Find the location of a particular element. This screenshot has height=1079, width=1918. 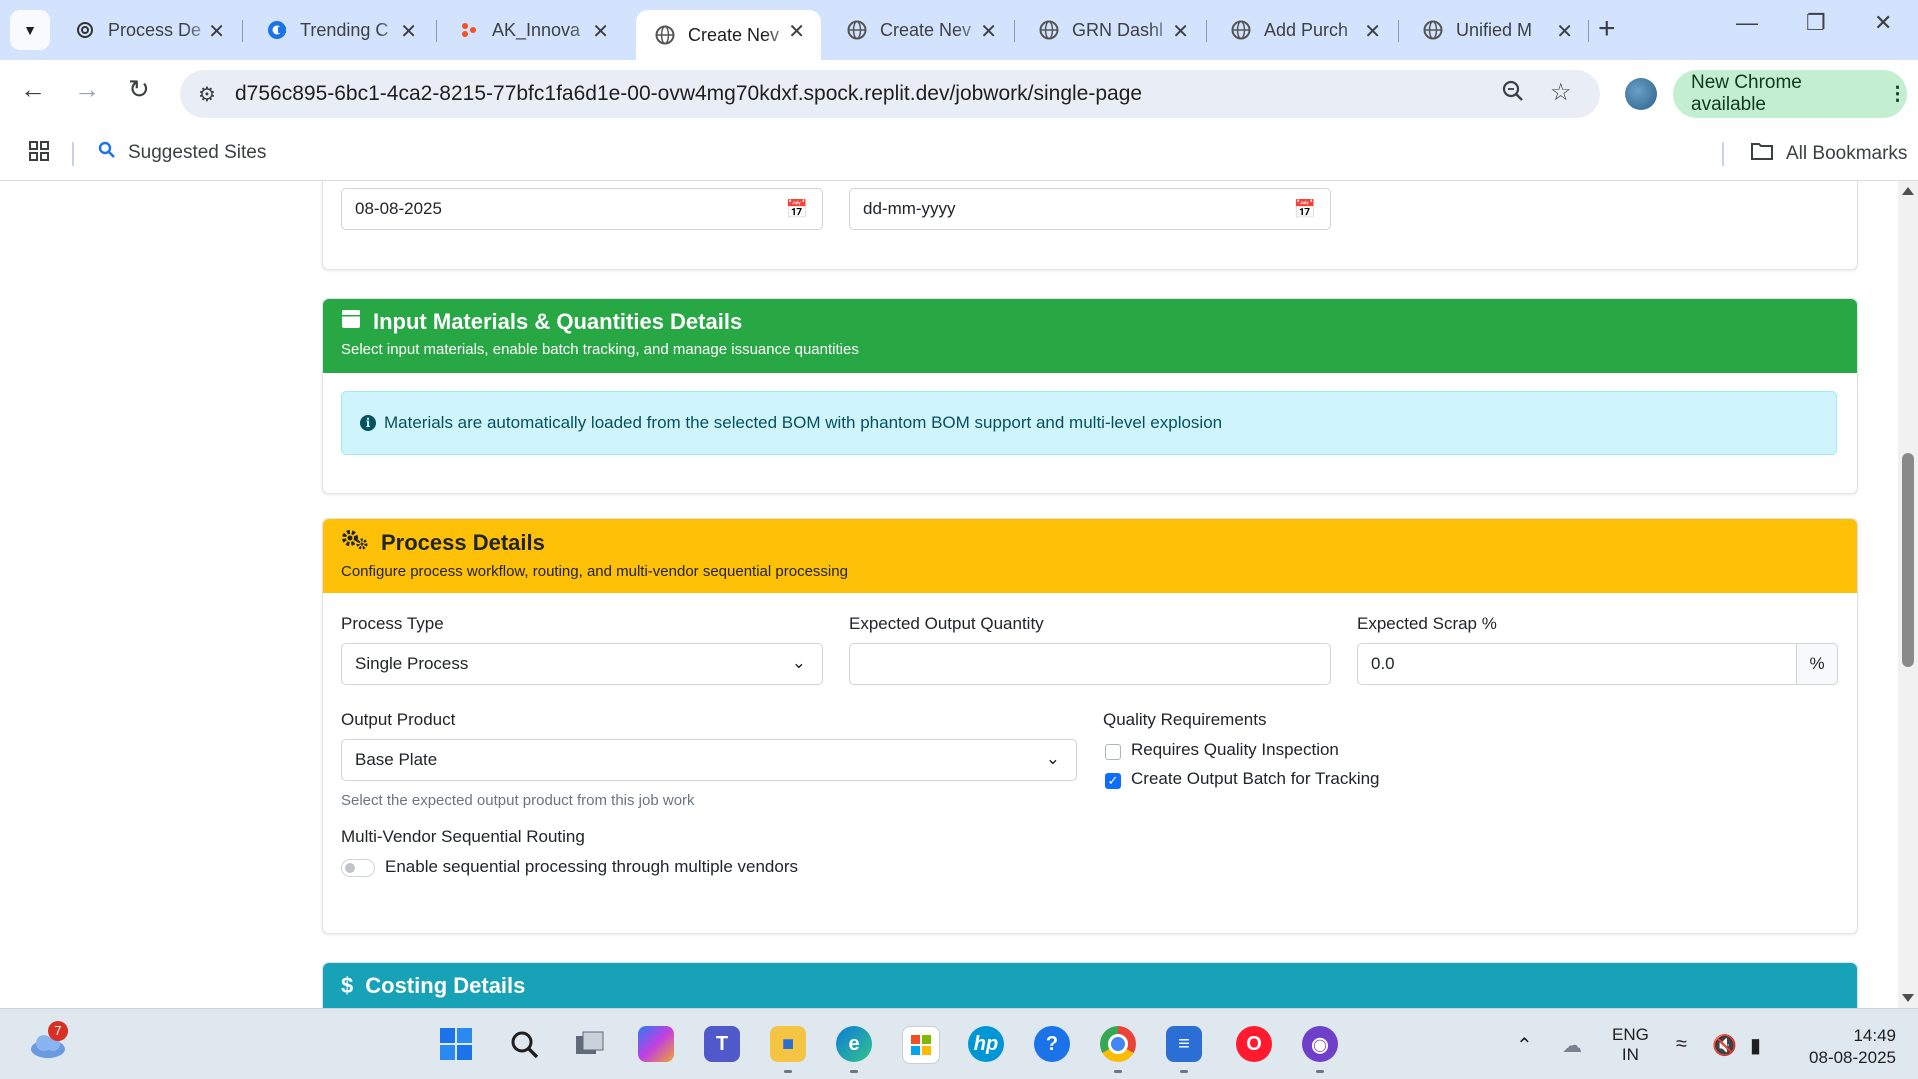

c-logo-icon is located at coordinates (277, 30).